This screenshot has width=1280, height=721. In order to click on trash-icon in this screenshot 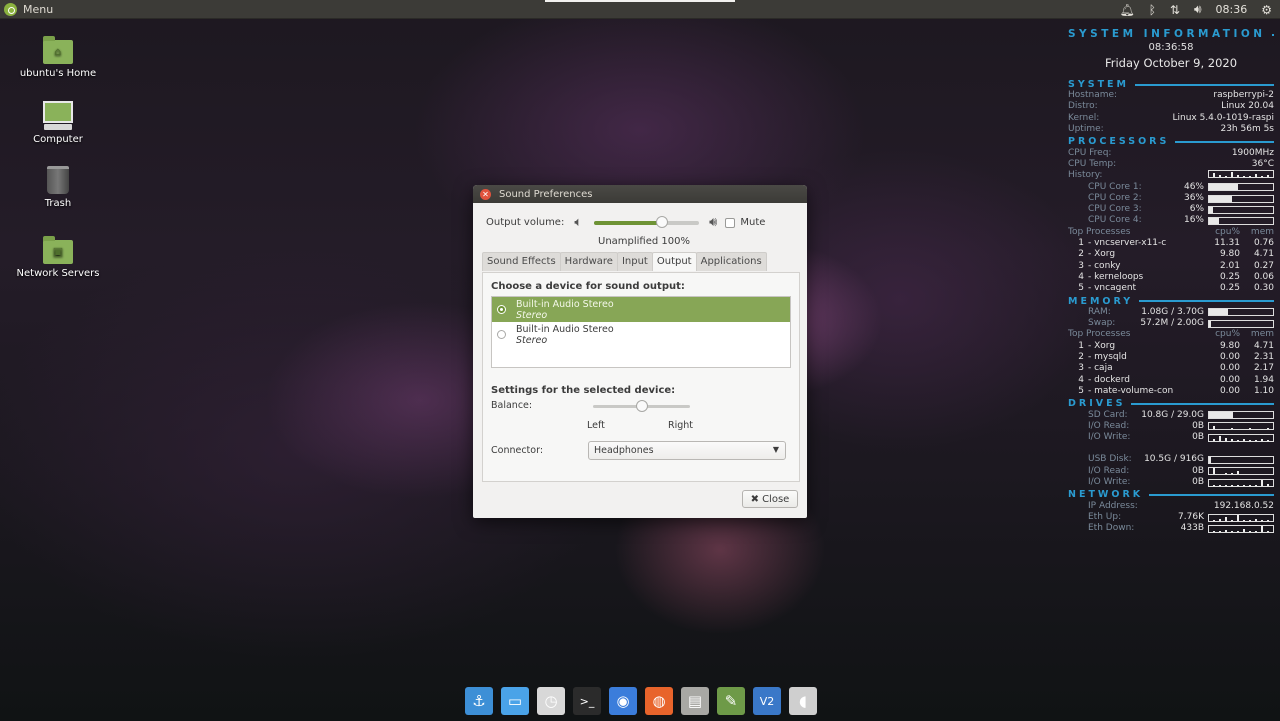, I will do `click(58, 180)`.